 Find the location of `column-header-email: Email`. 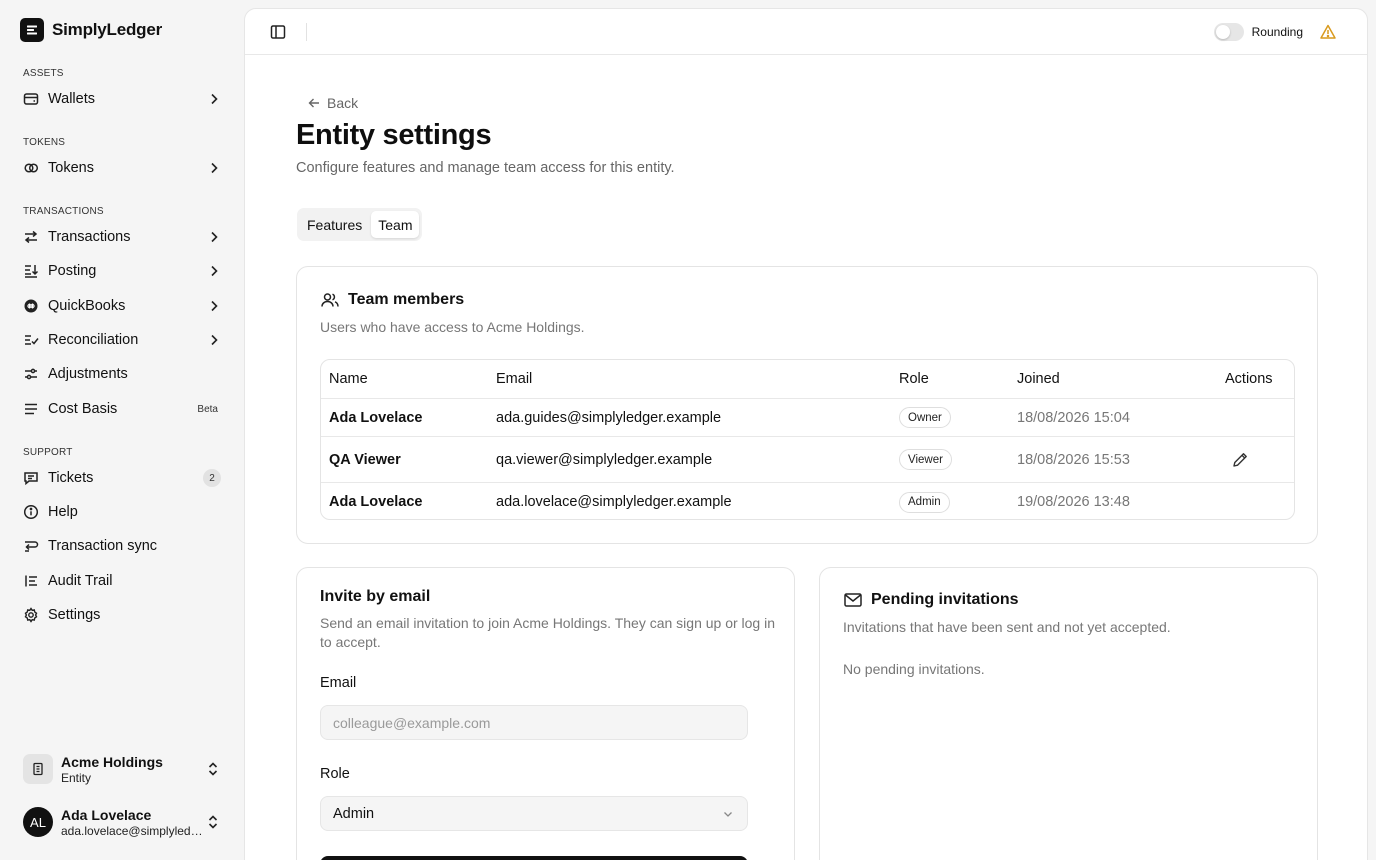

column-header-email: Email is located at coordinates (514, 379).